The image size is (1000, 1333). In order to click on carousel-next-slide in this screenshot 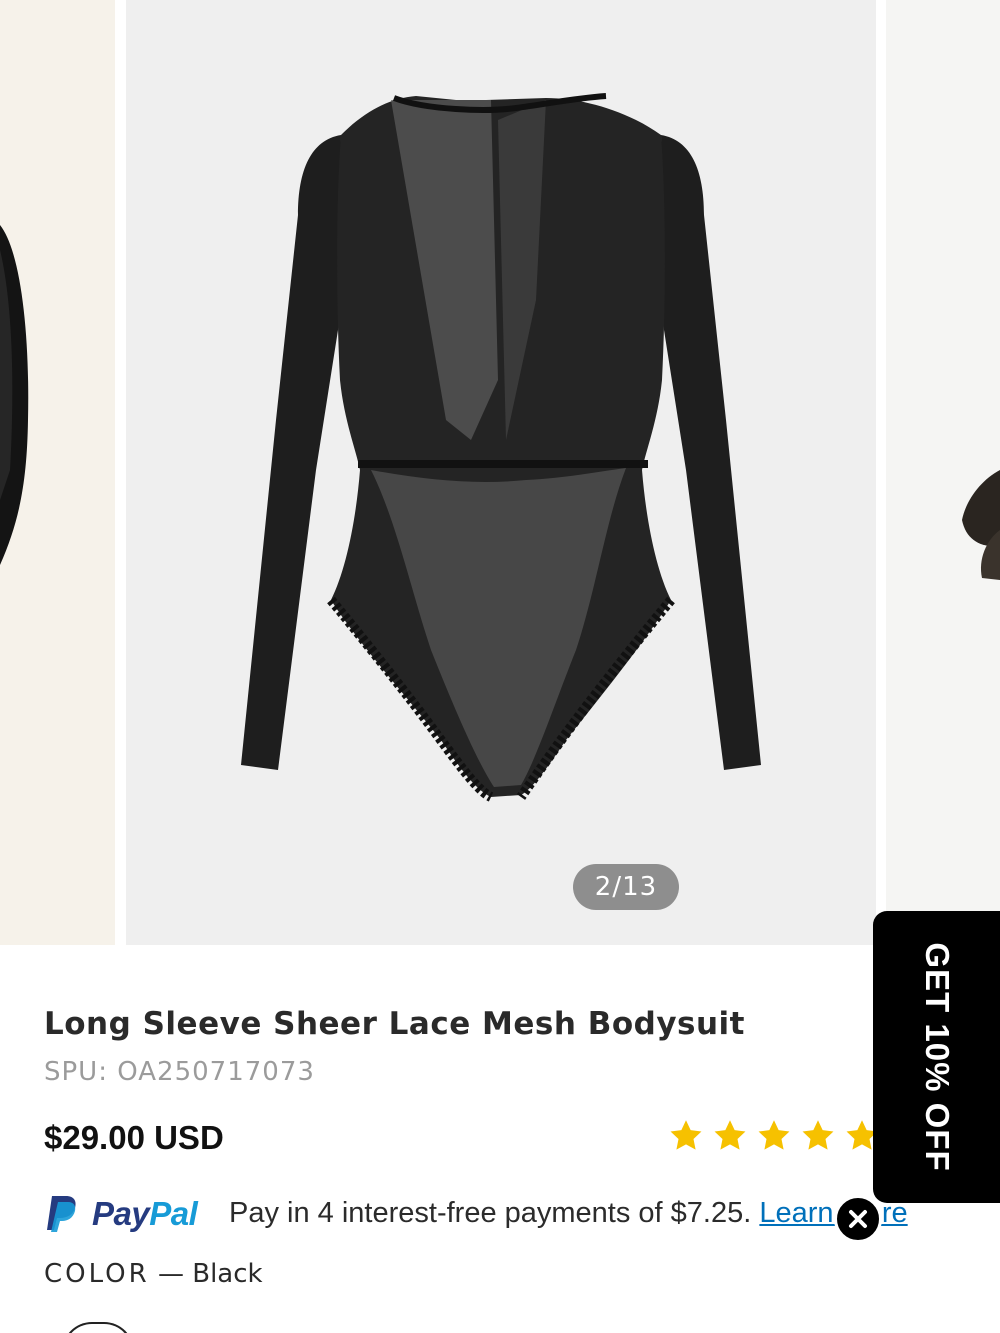, I will do `click(943, 472)`.